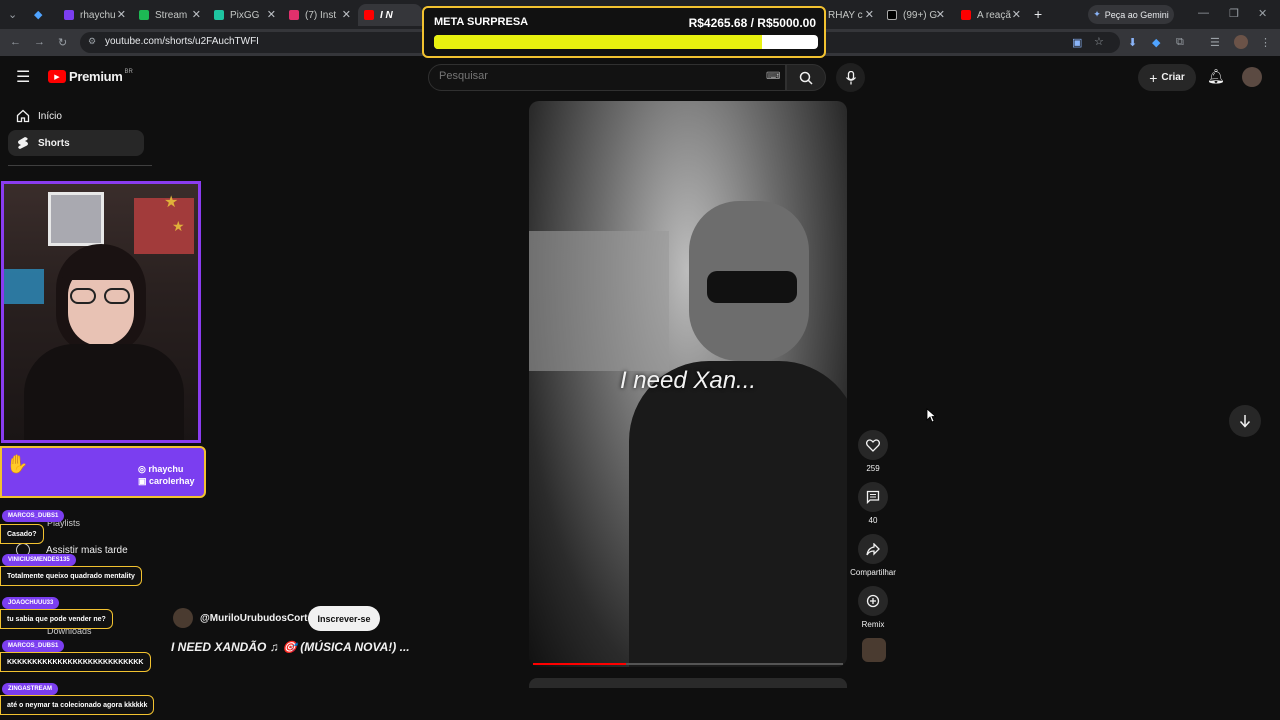  I want to click on subscribe-button: Inscrever-se, so click(344, 618).